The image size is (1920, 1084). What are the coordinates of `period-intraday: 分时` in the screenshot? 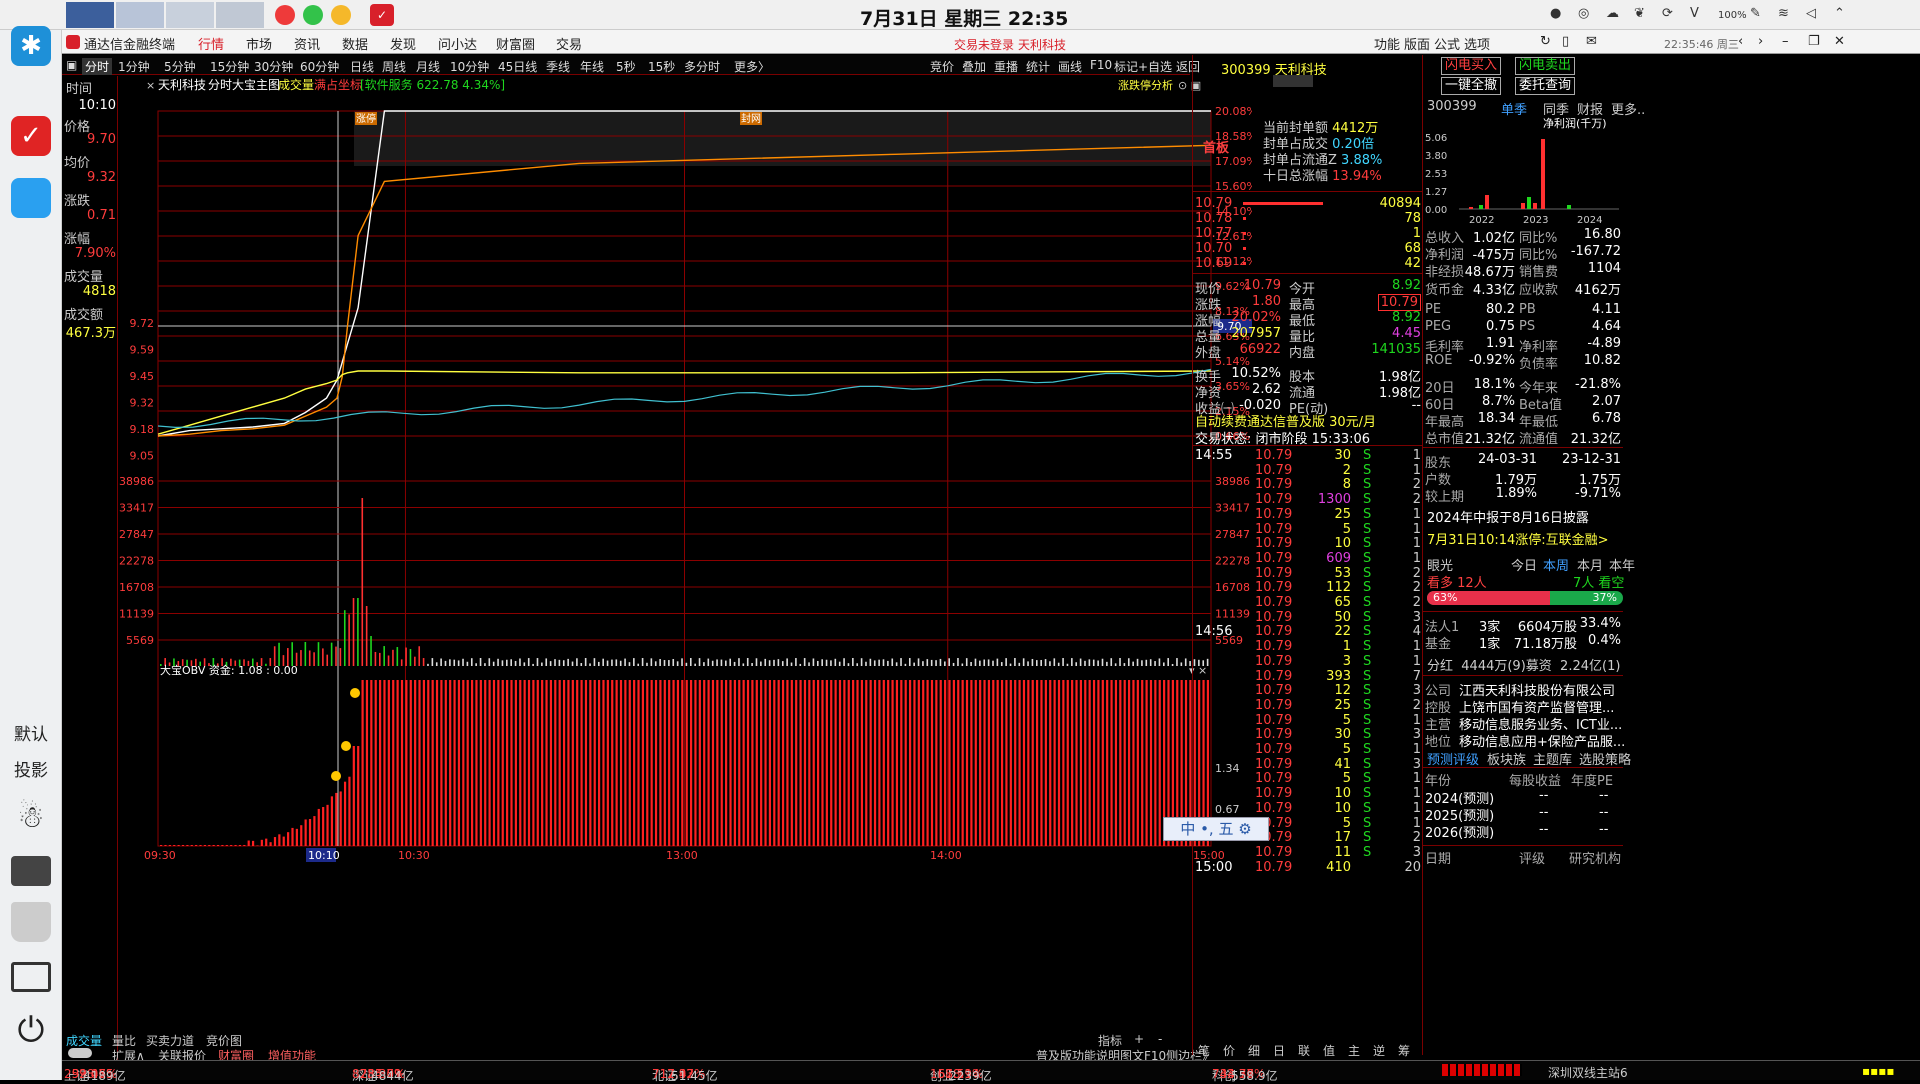 It's located at (97, 66).